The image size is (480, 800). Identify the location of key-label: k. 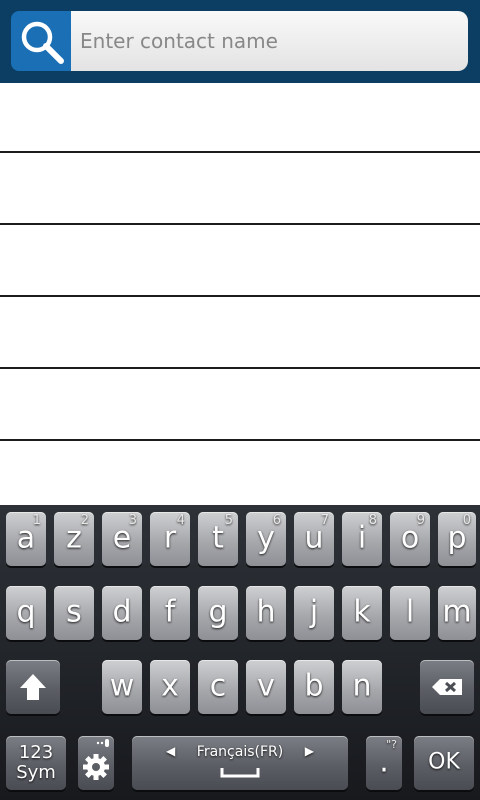
(362, 612).